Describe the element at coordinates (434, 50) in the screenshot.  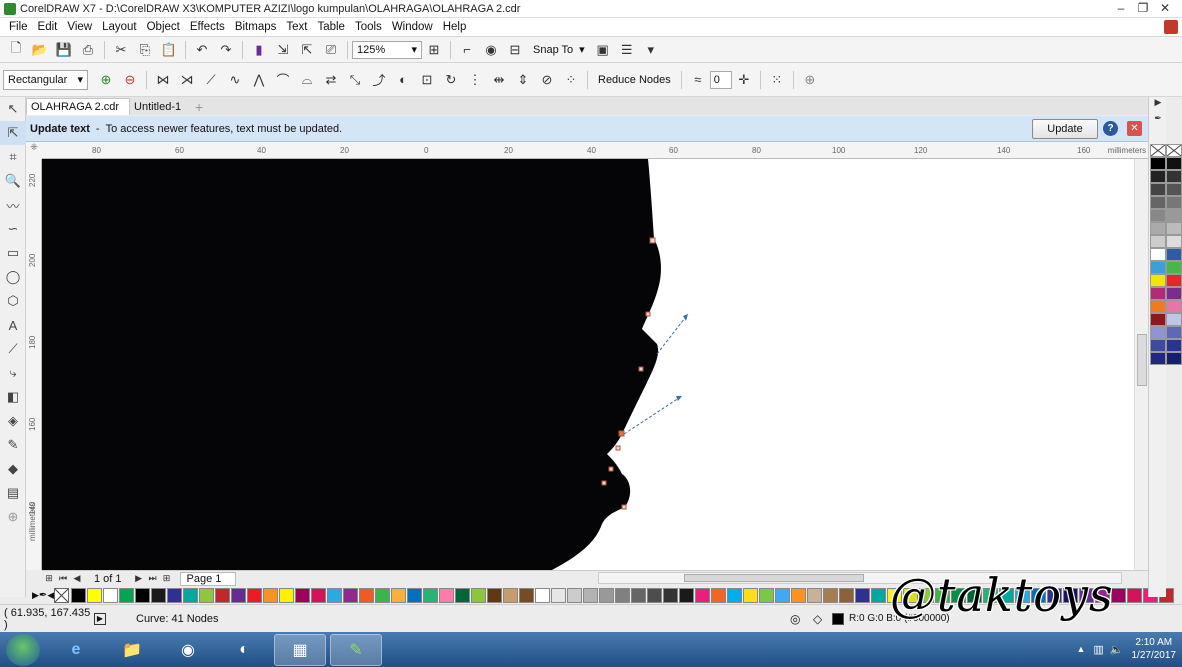
I see `full-screen-preview-icon: ⊞` at that location.